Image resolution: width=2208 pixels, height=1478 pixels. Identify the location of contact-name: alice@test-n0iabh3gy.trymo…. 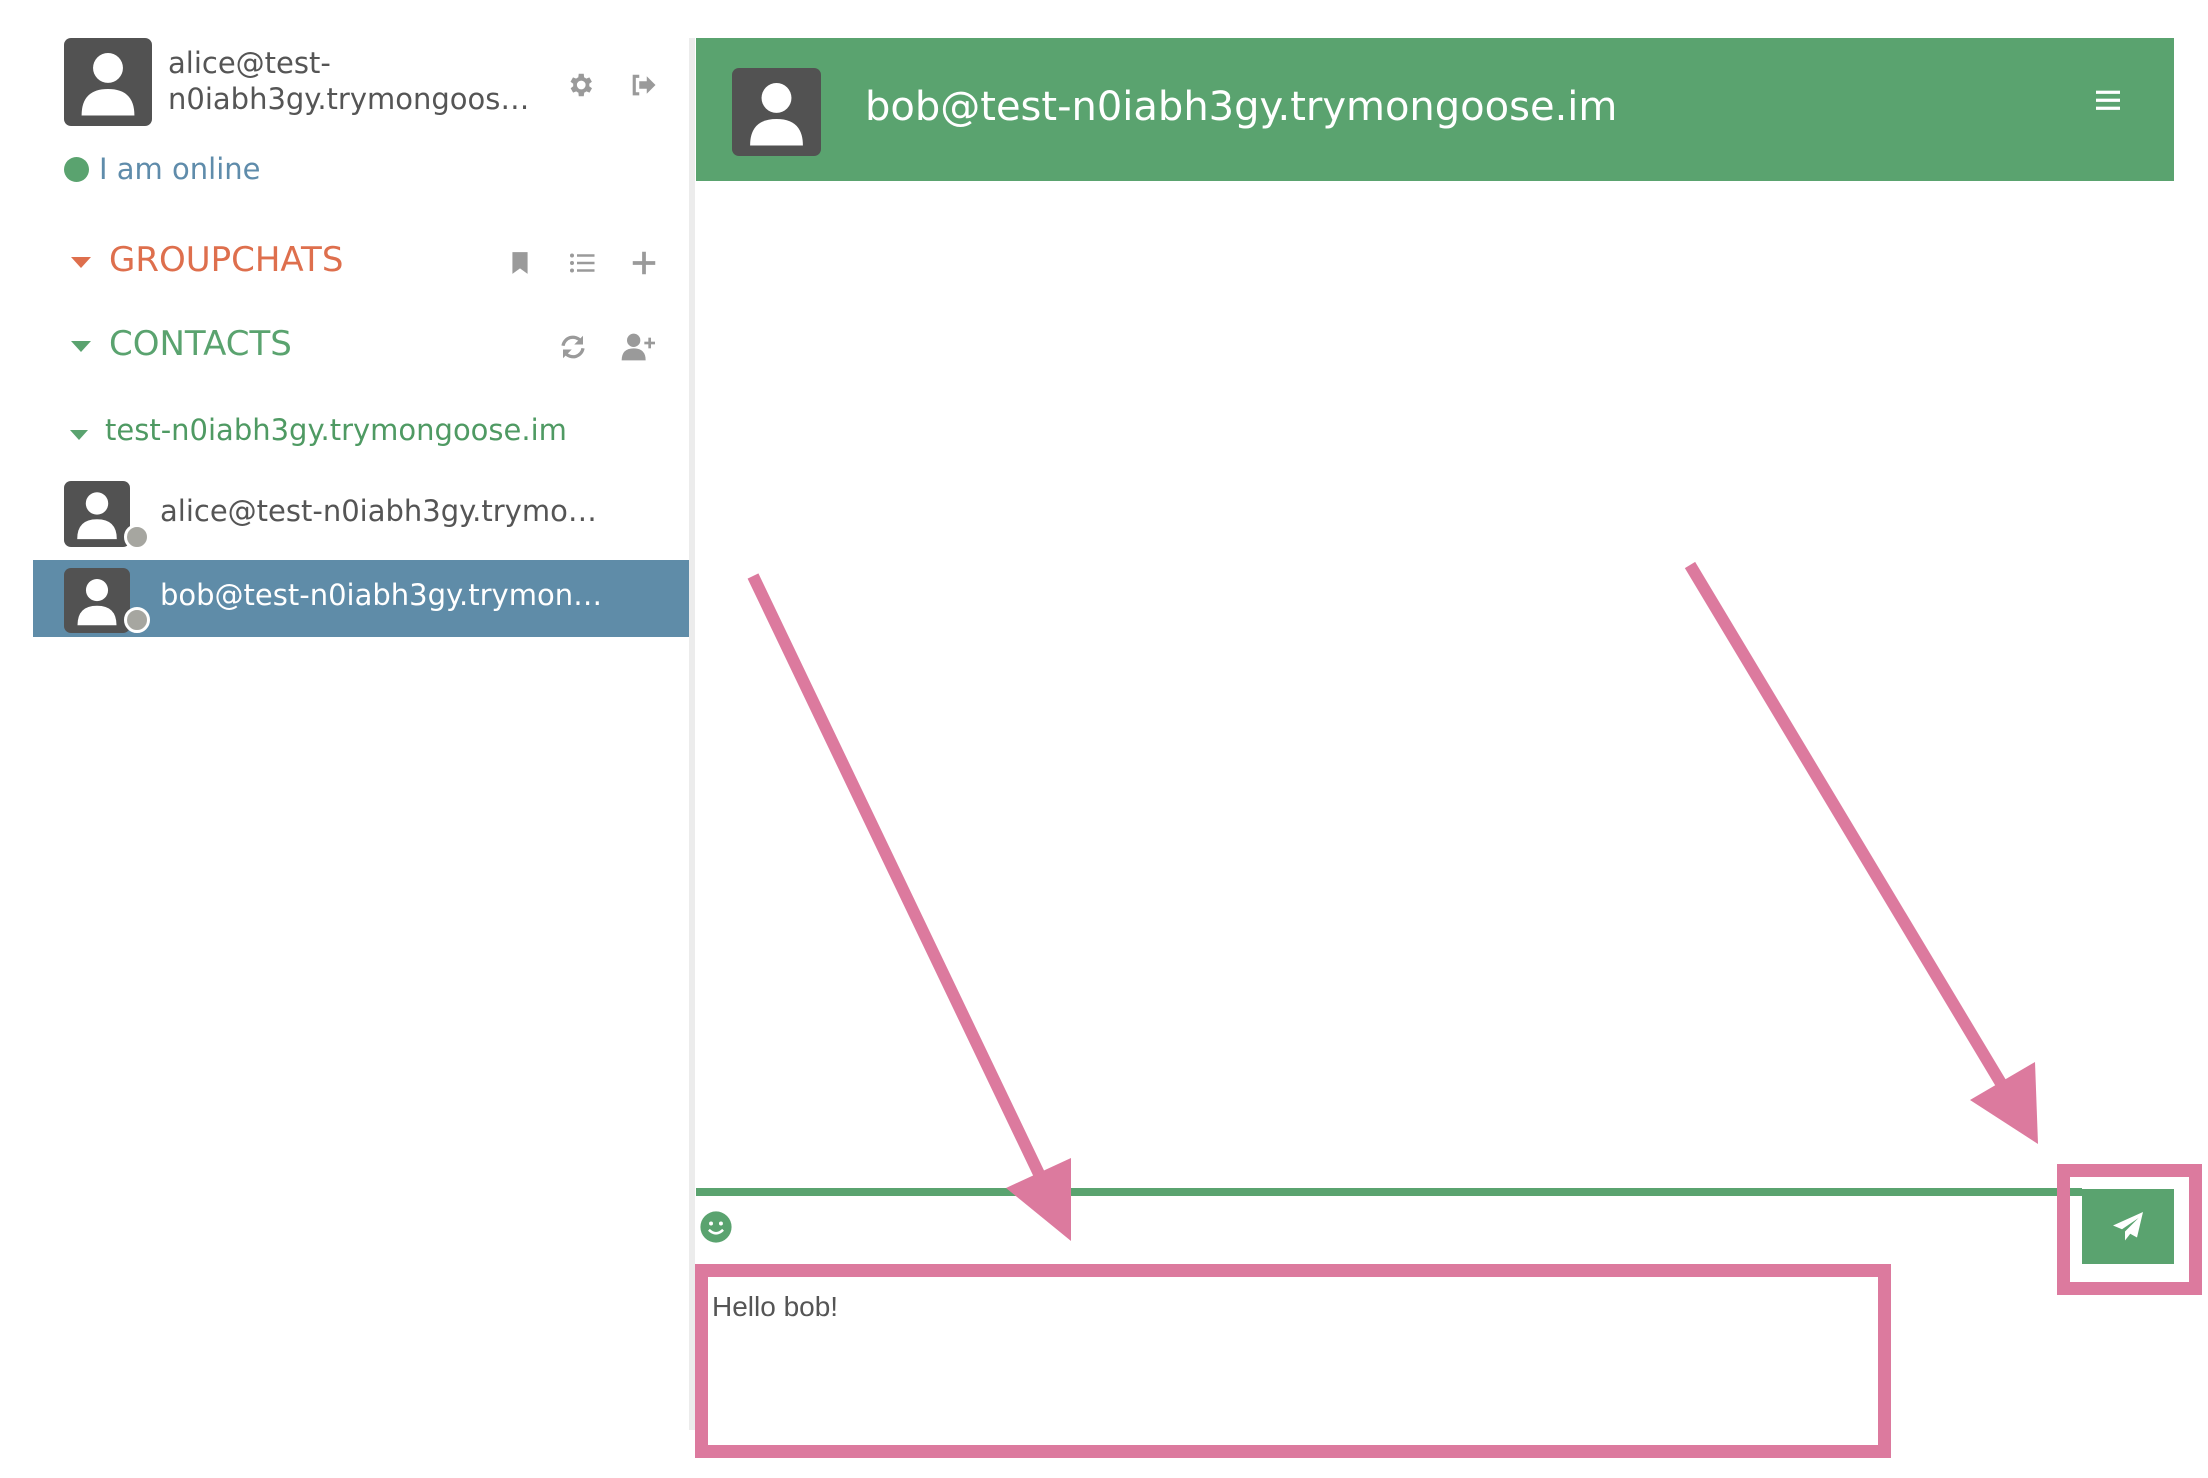
(378, 511).